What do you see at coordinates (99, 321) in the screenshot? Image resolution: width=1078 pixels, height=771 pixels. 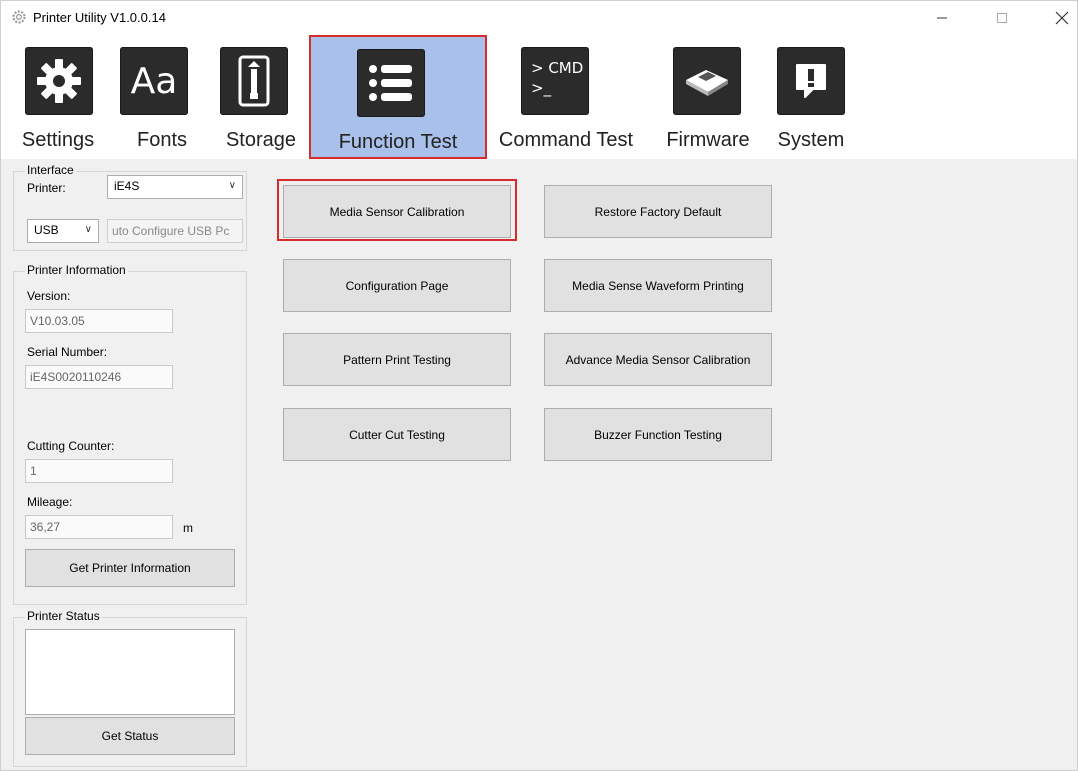 I see `version-field: V10.03.05` at bounding box center [99, 321].